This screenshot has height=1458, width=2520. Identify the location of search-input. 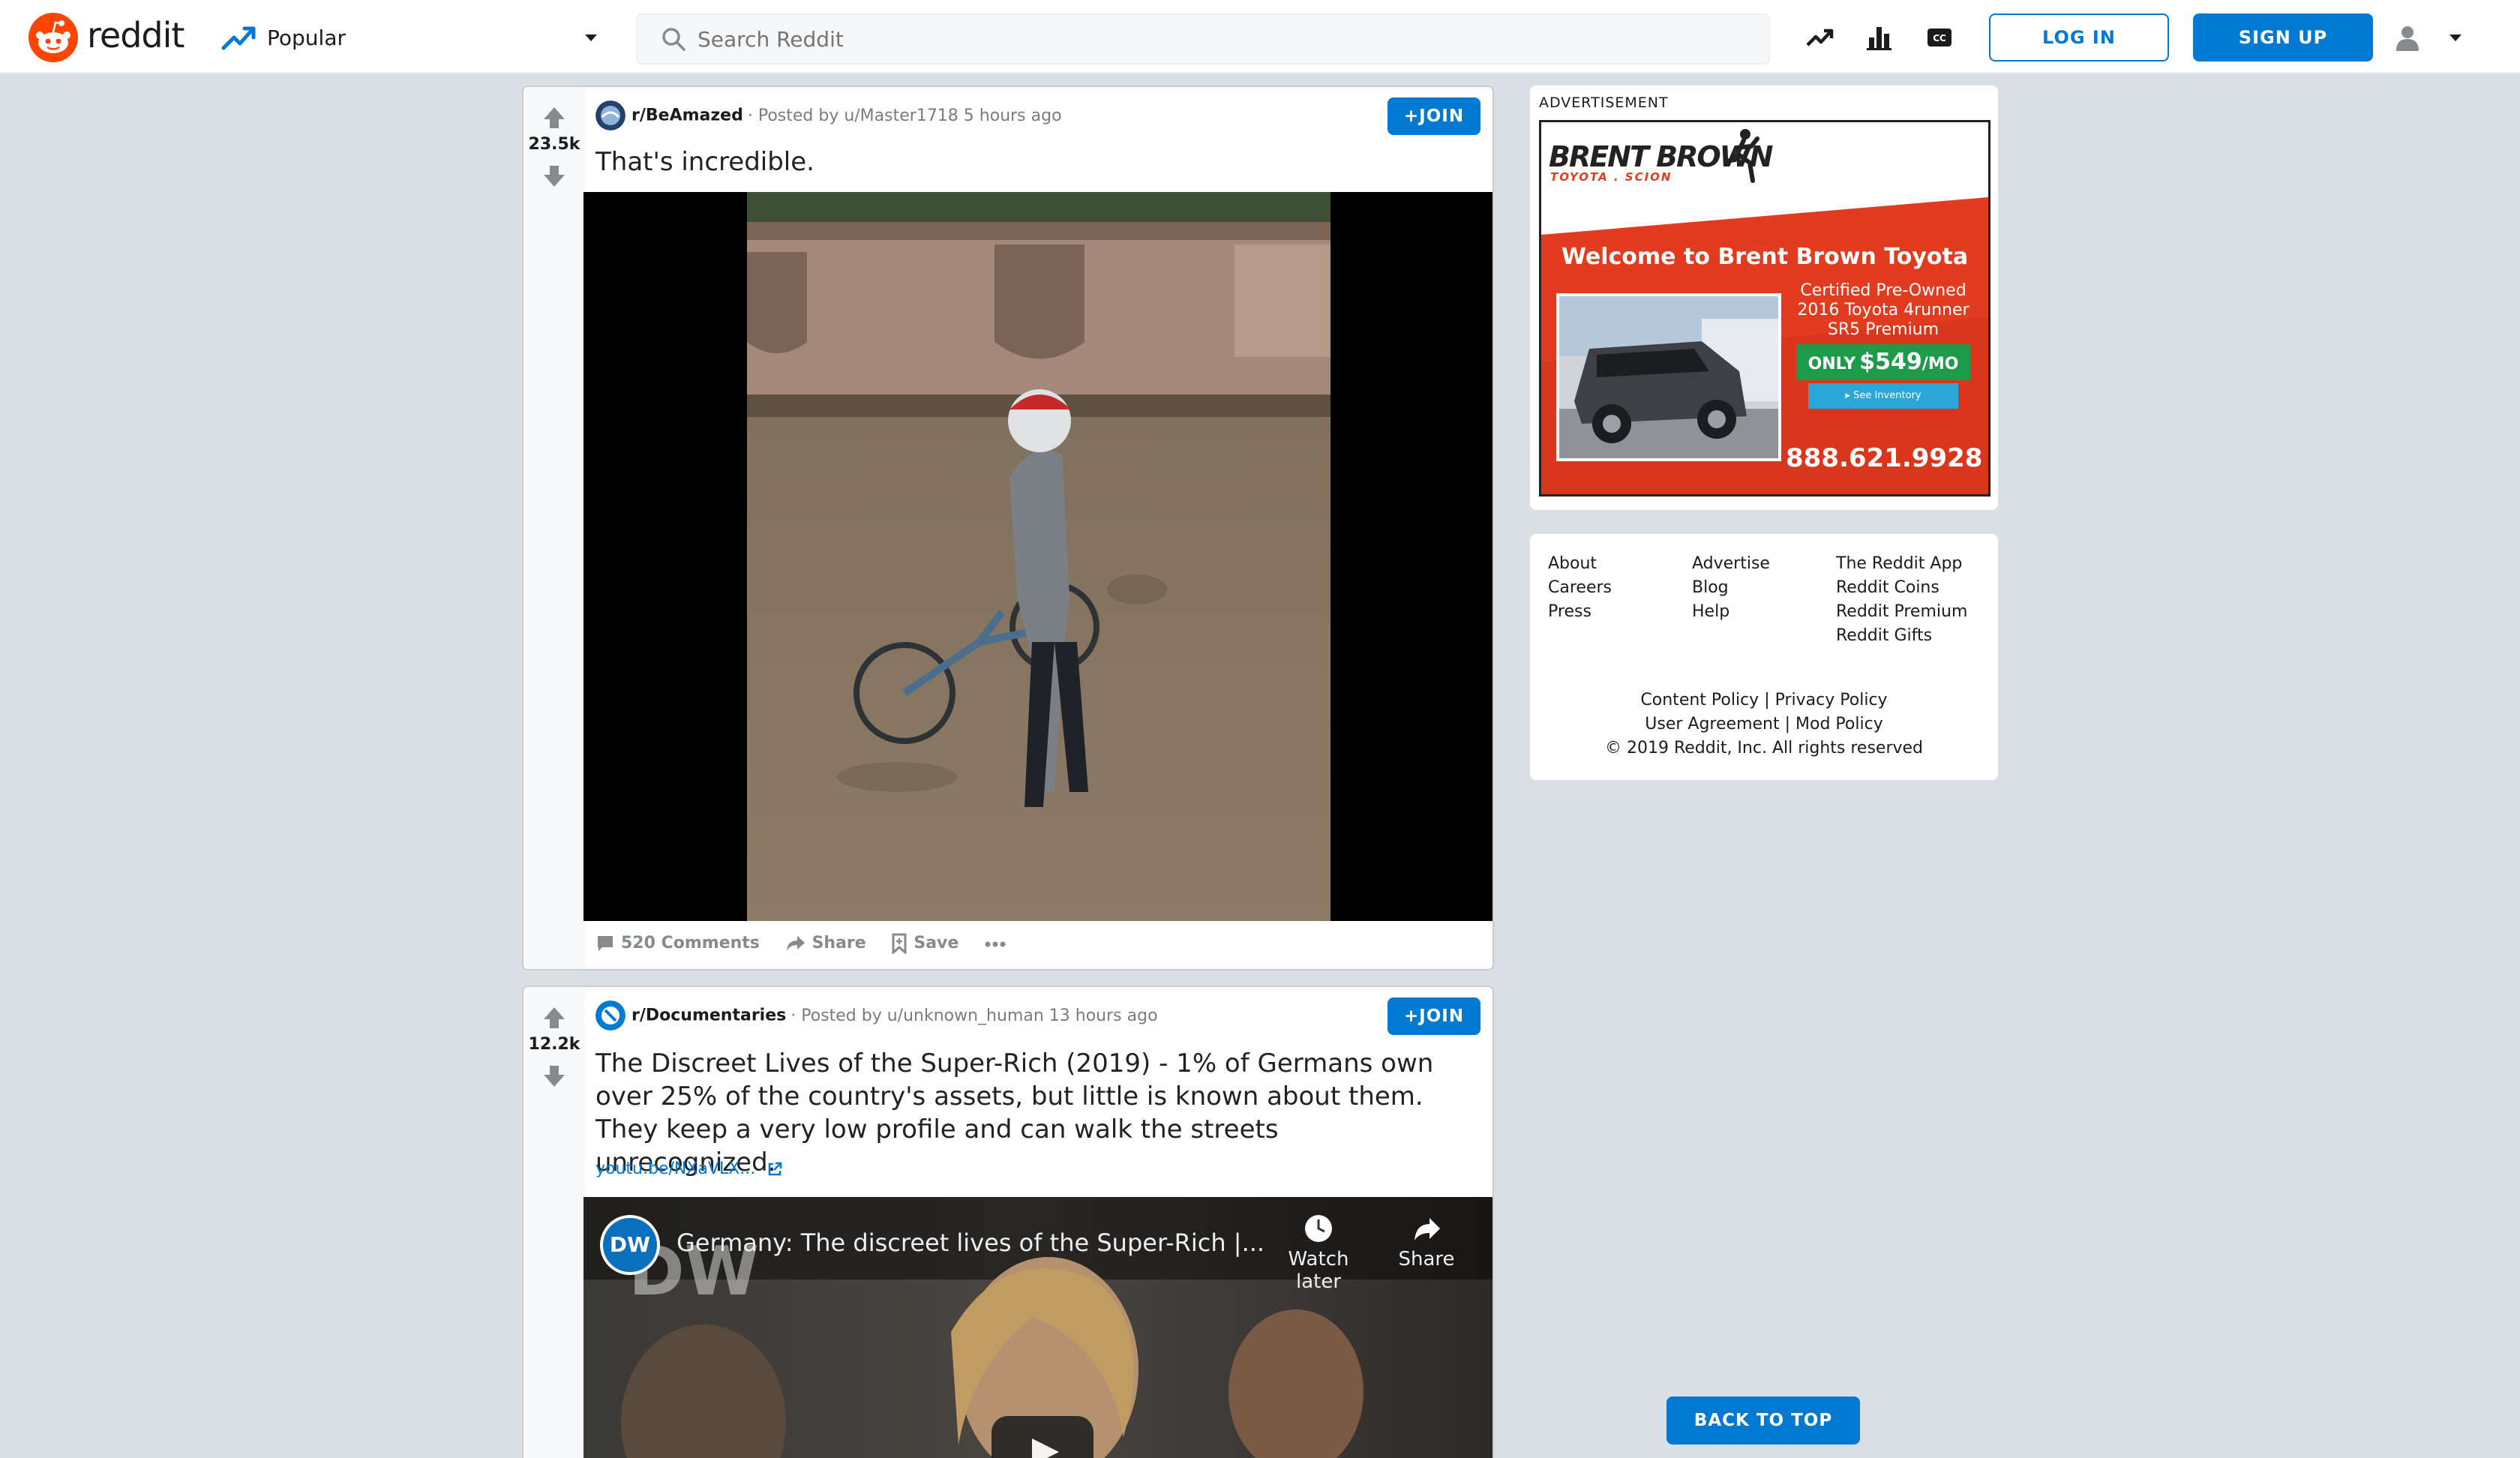
(1223, 39).